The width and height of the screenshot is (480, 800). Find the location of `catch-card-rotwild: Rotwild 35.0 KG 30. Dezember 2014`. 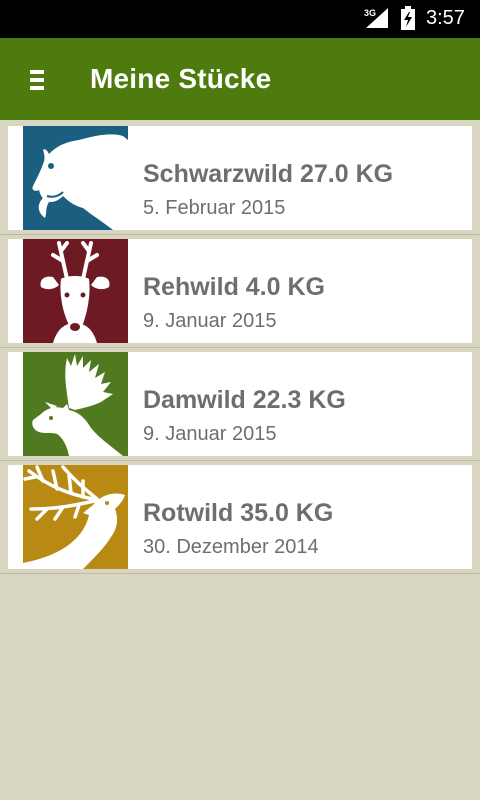

catch-card-rotwild: Rotwild 35.0 KG 30. Dezember 2014 is located at coordinates (240, 517).